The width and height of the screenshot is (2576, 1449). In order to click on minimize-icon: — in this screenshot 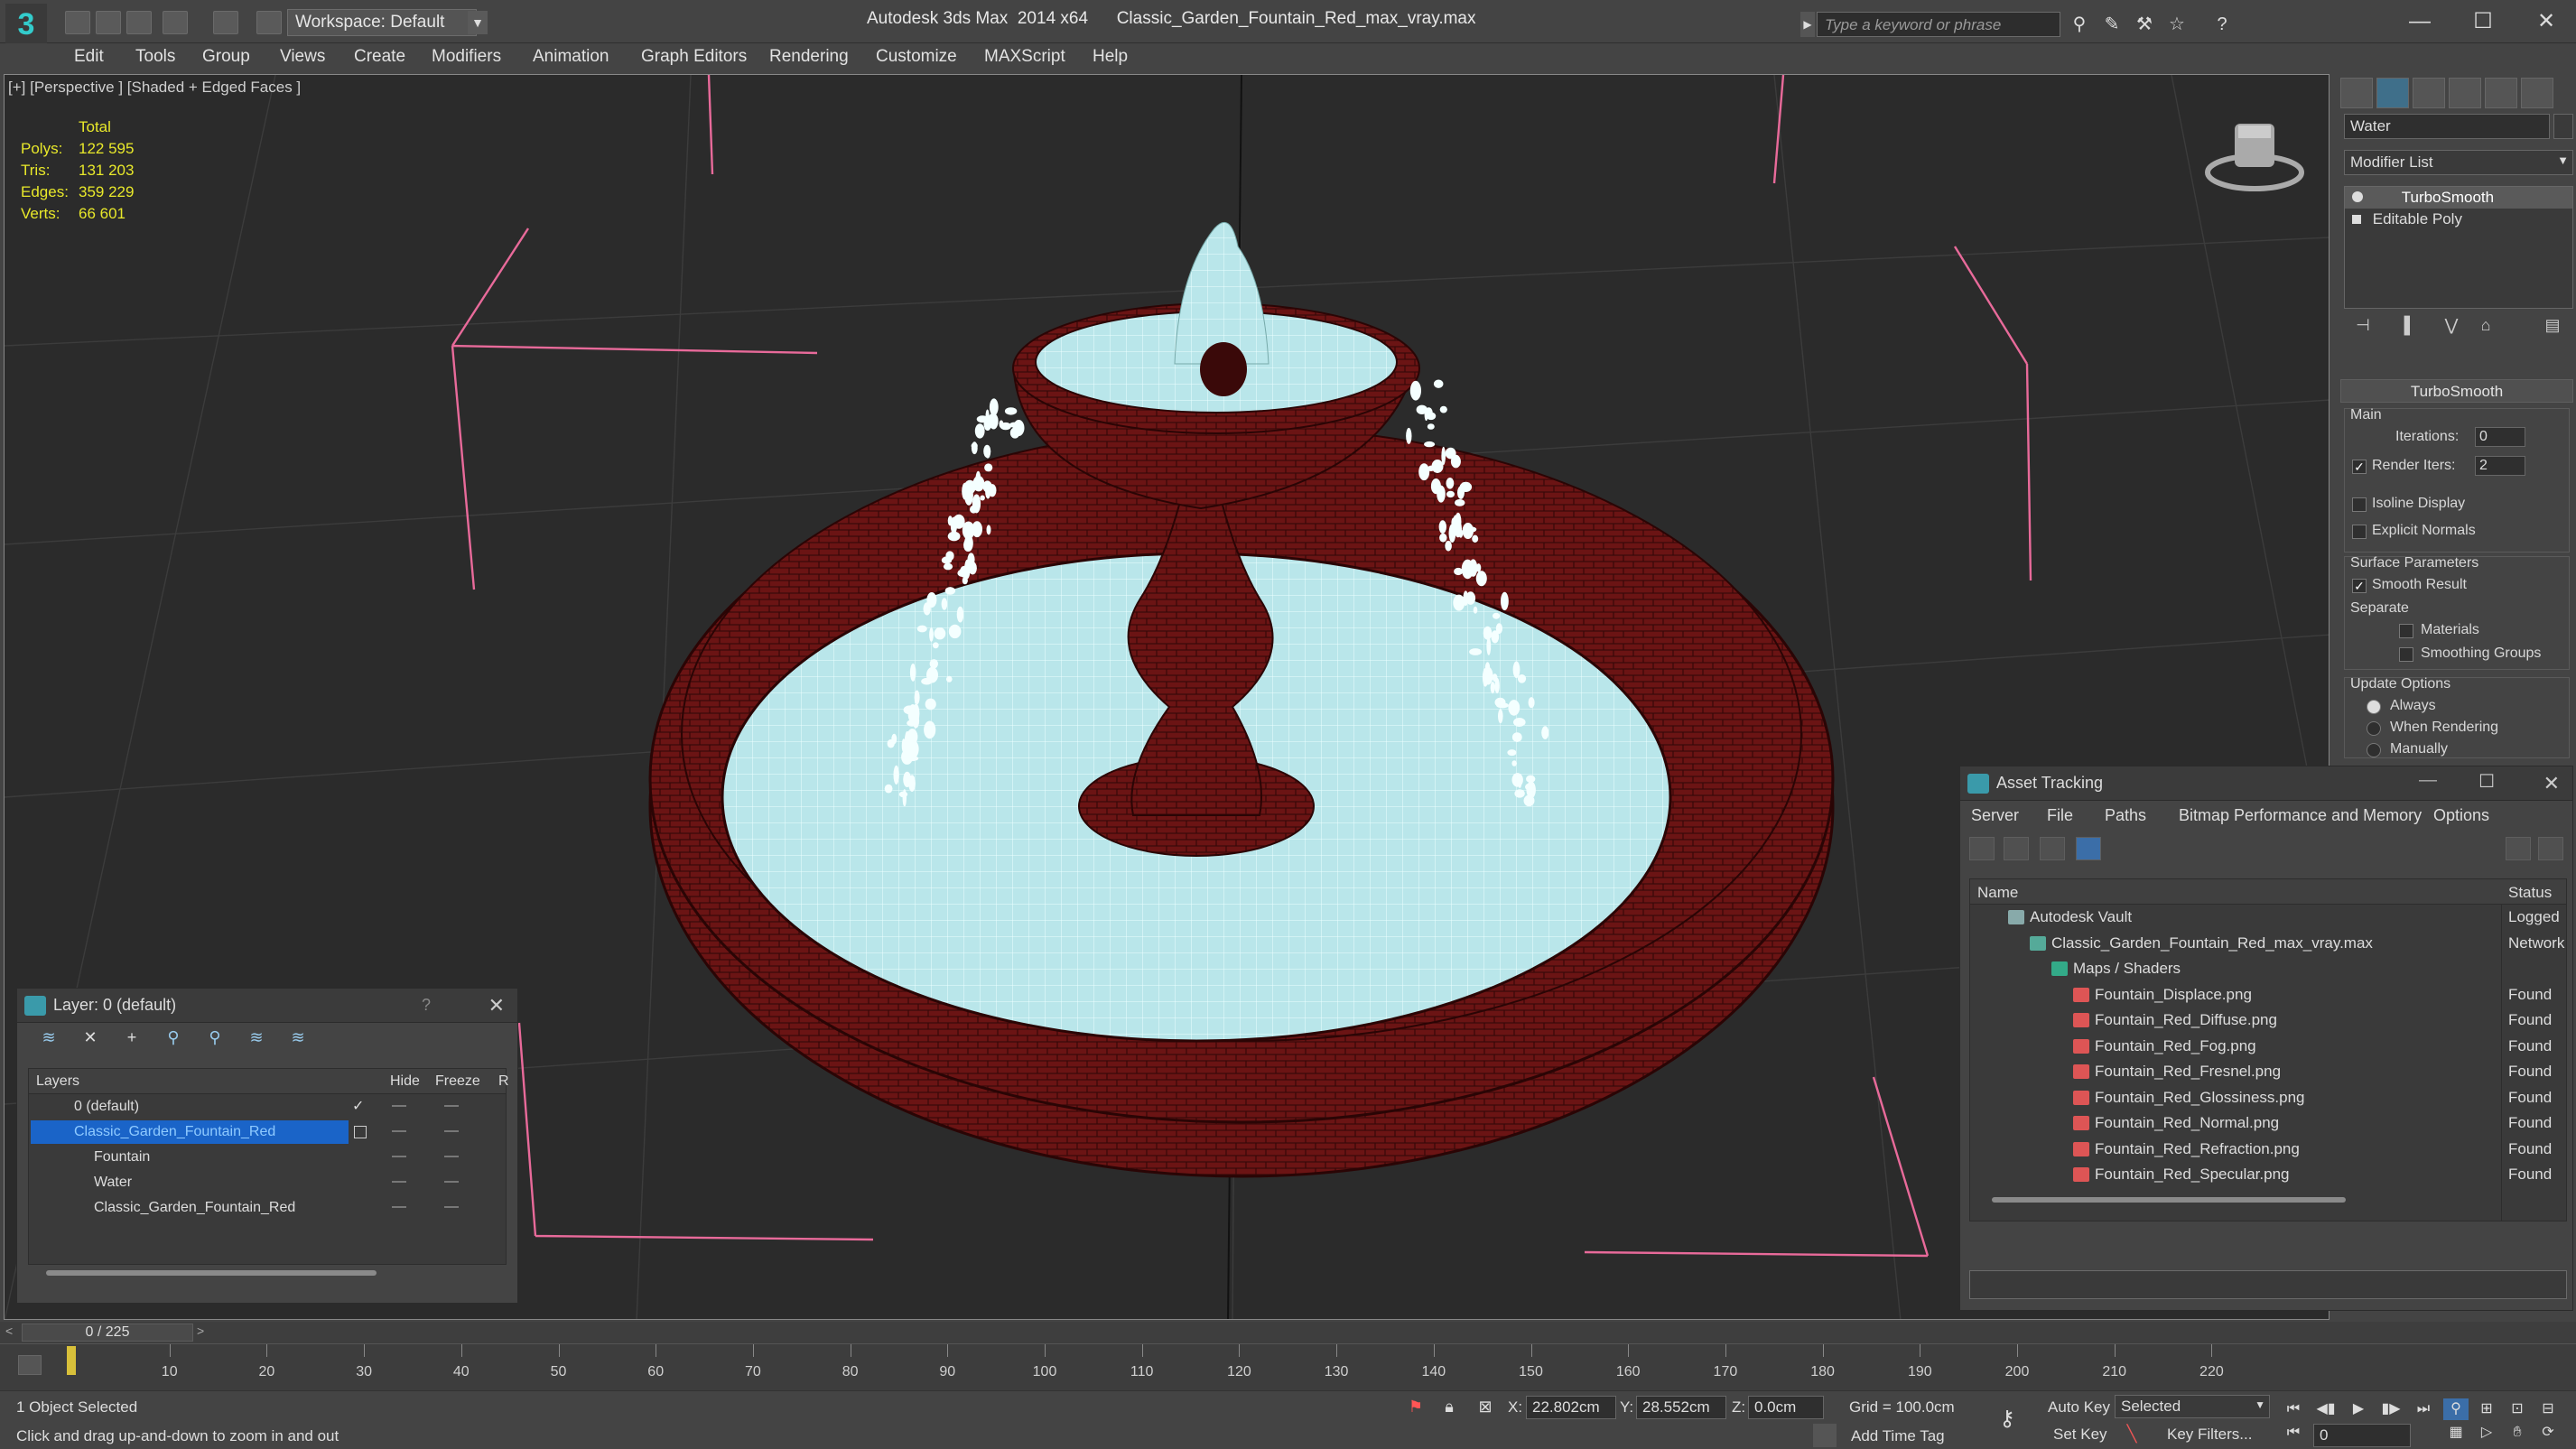, I will do `click(2428, 780)`.